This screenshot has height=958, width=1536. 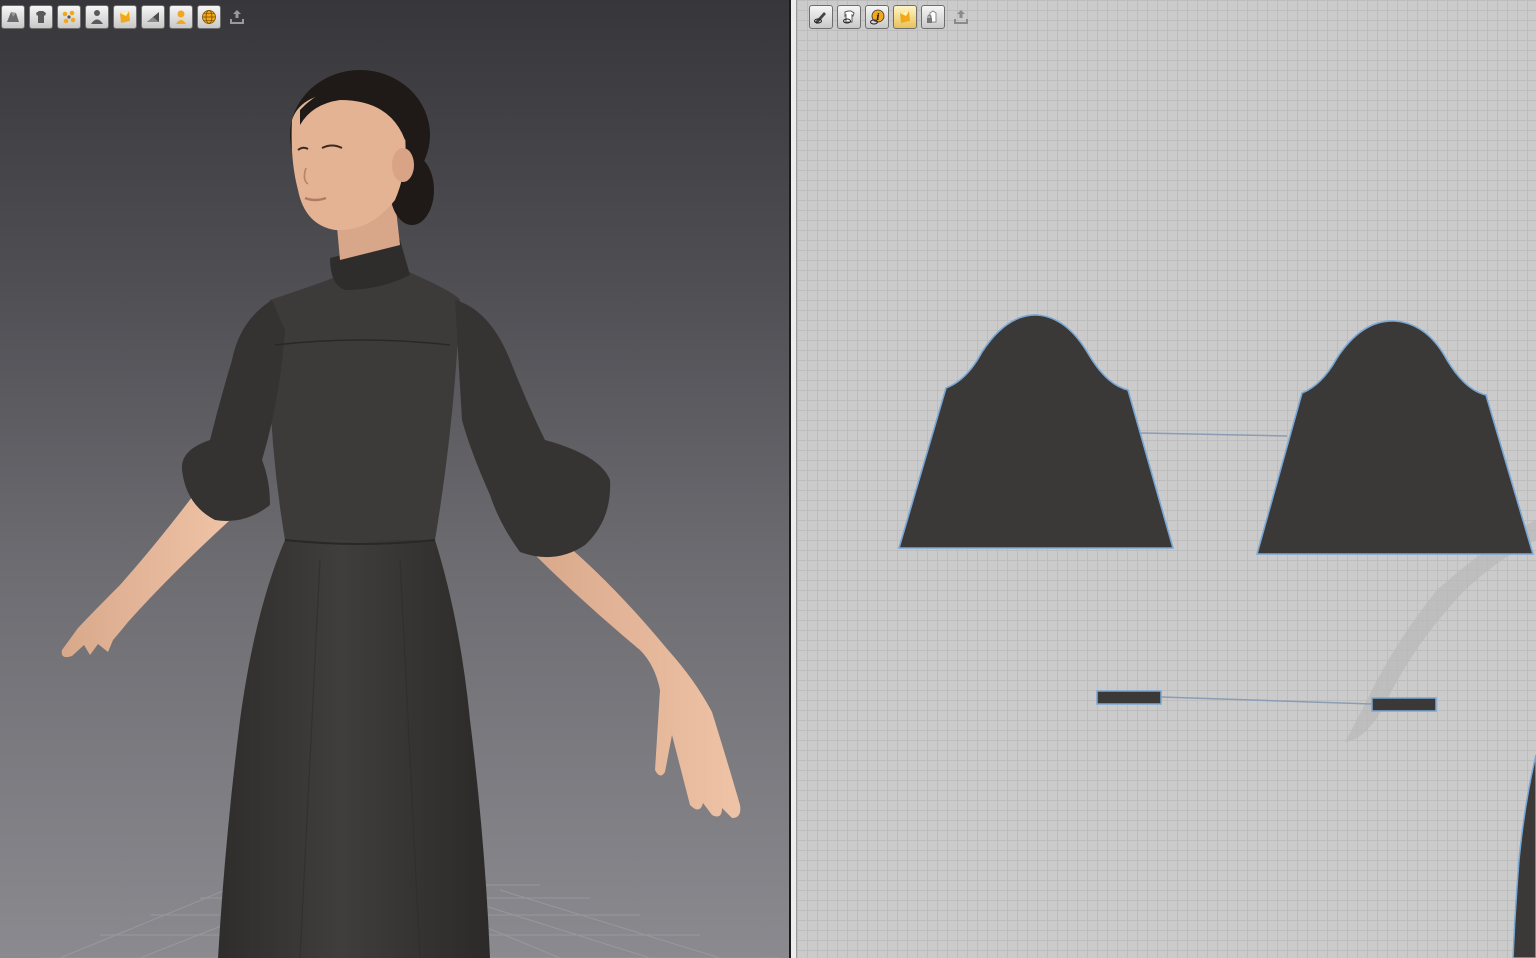 What do you see at coordinates (635, 676) in the screenshot?
I see `avatar-right-arm` at bounding box center [635, 676].